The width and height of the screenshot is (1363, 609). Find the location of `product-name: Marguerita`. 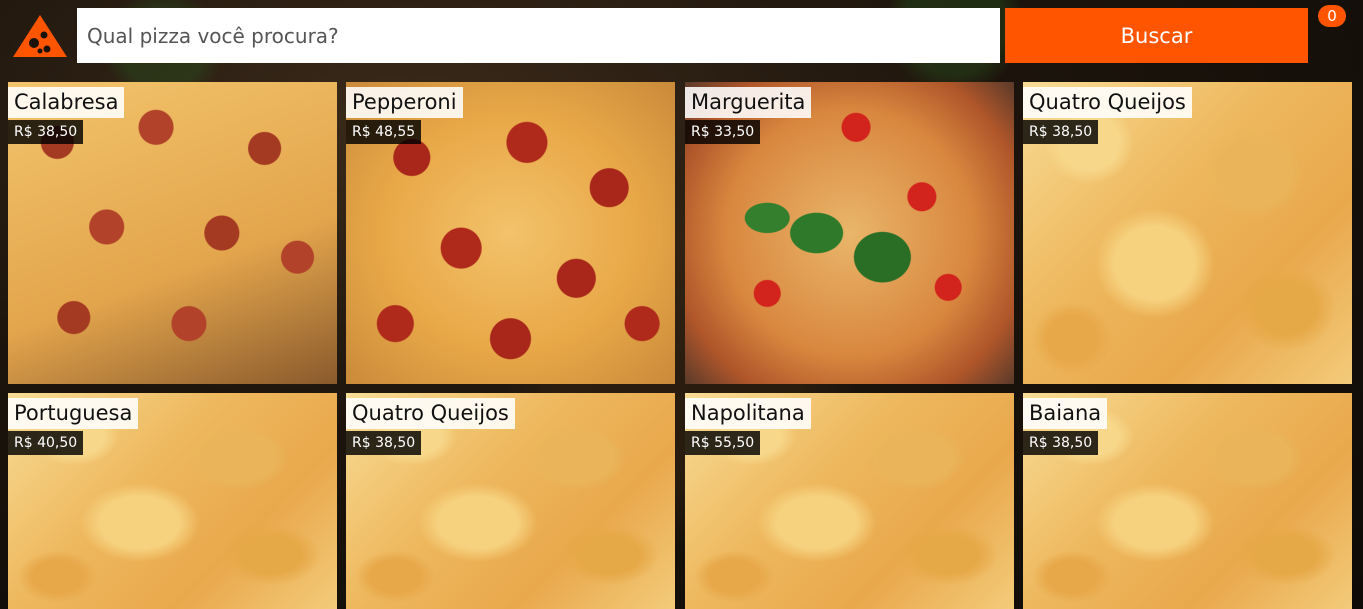

product-name: Marguerita is located at coordinates (748, 102).